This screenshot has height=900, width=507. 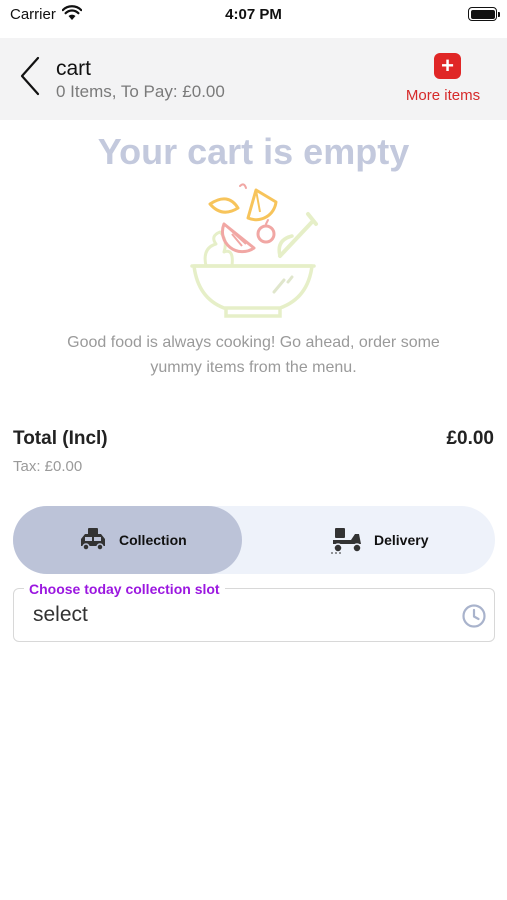 I want to click on scooter-icon, so click(x=346, y=541).